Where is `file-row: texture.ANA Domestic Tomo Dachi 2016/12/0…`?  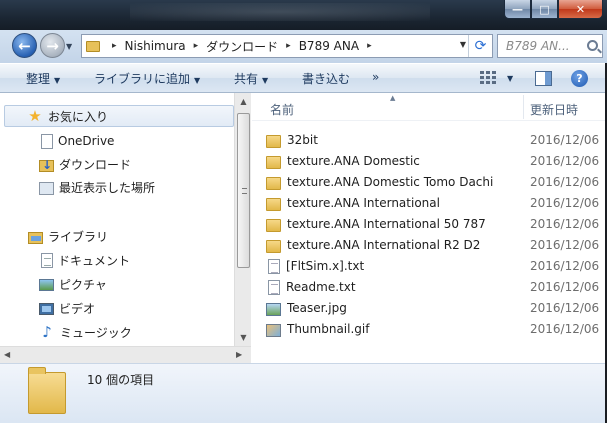
file-row: texture.ANA Domestic Tomo Dachi 2016/12/0… is located at coordinates (436, 182).